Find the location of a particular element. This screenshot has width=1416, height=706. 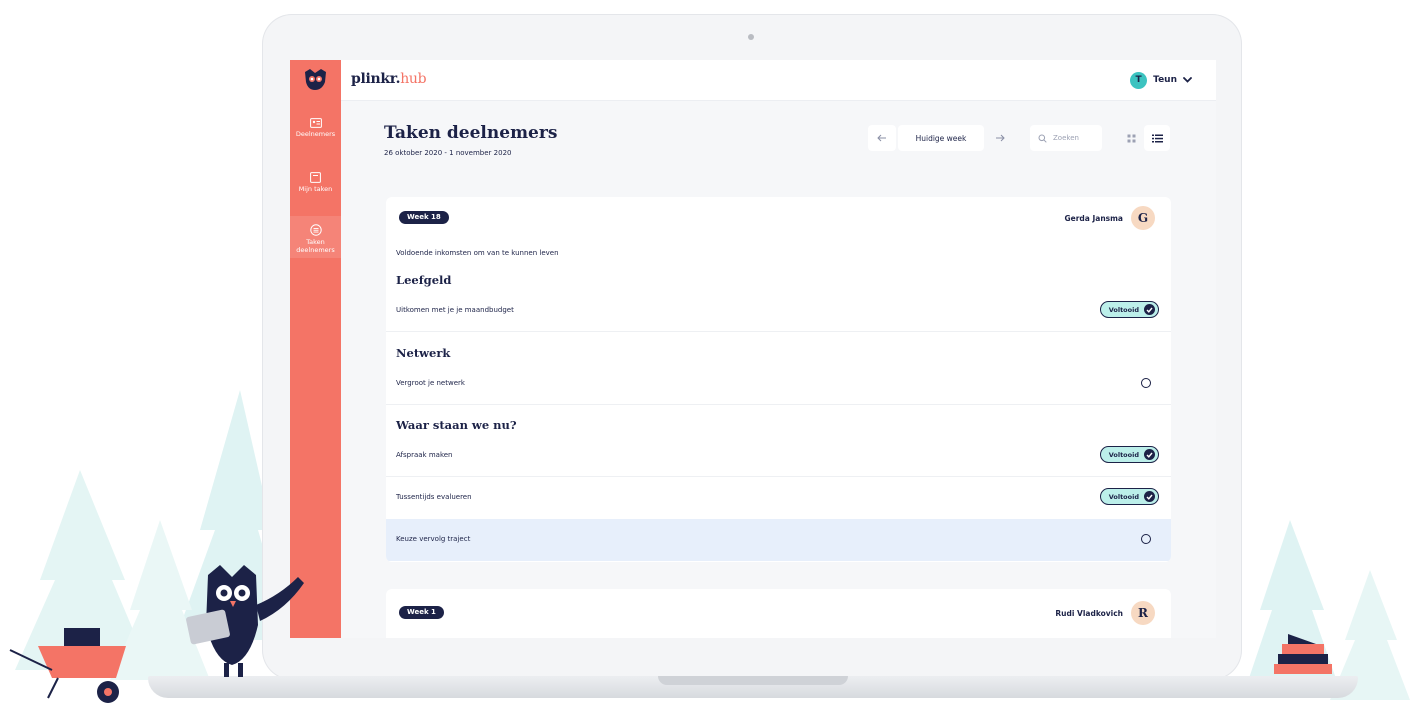

webcam is located at coordinates (751, 37).